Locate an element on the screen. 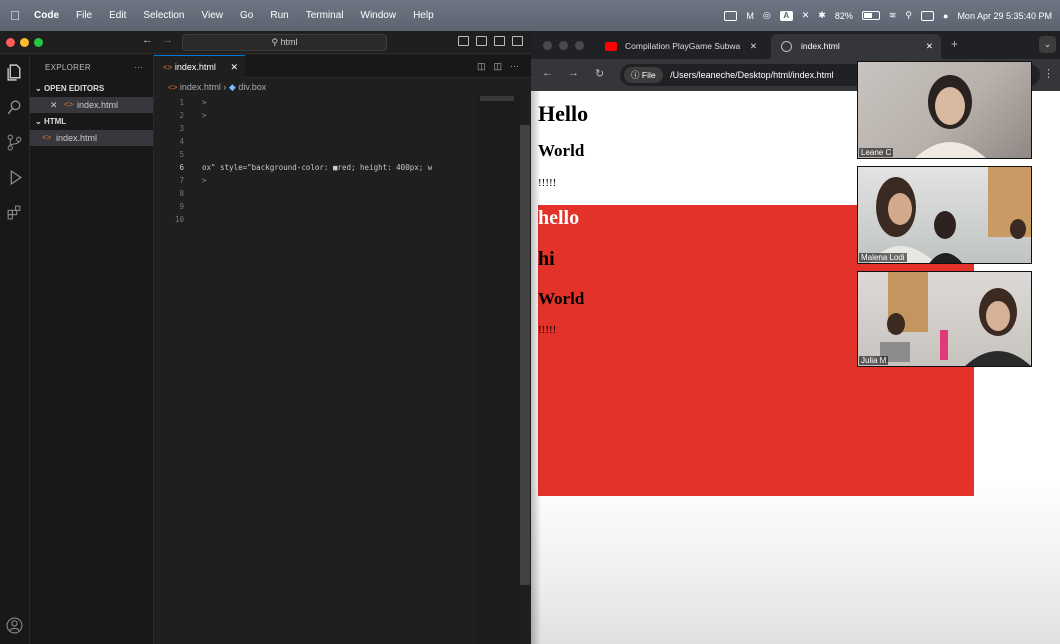 Image resolution: width=1060 pixels, height=644 pixels. toggle-panel-icon is located at coordinates (481, 41).